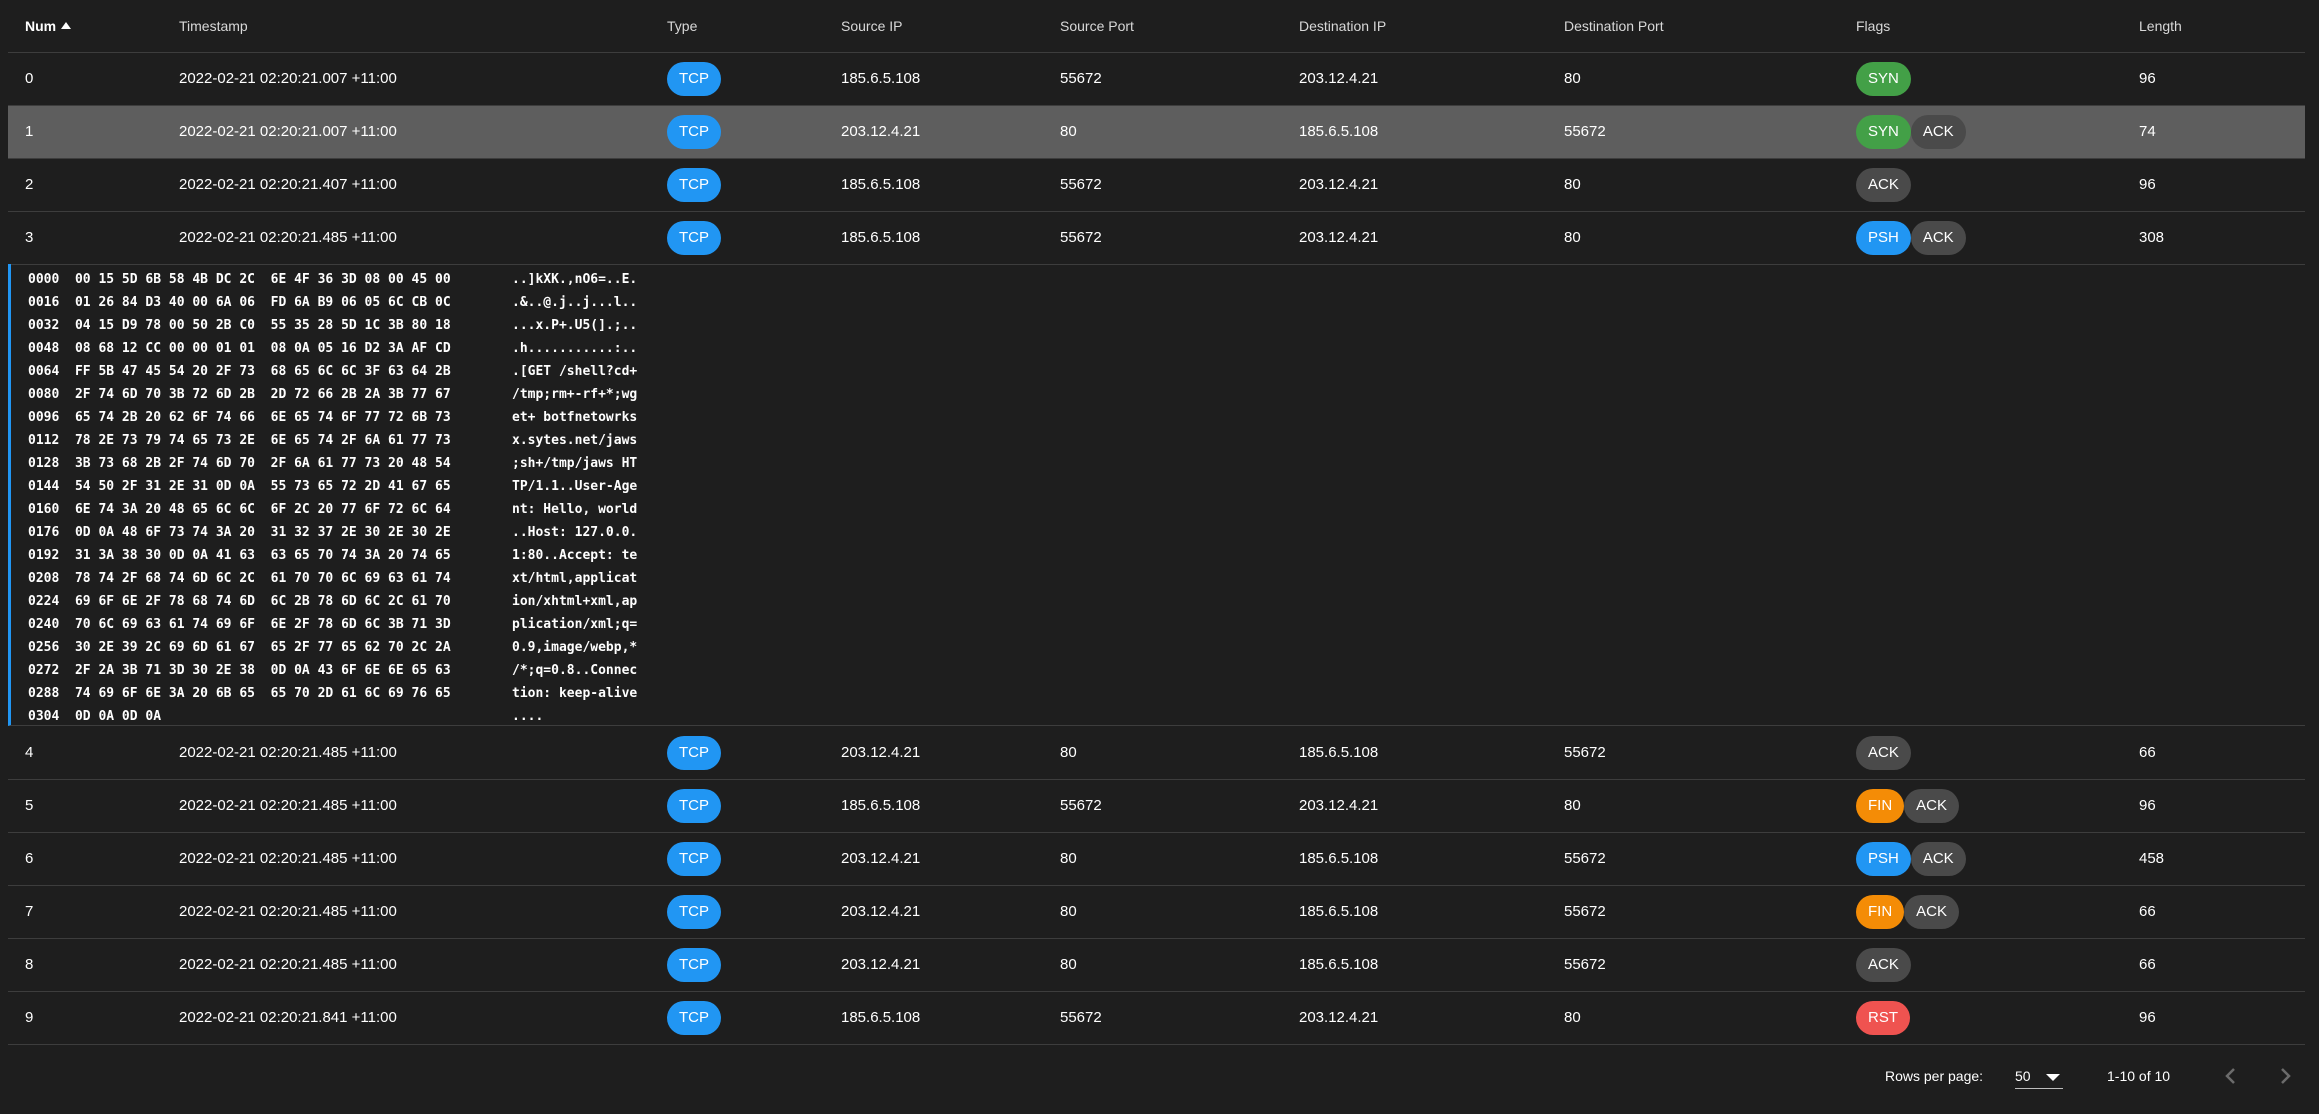  Describe the element at coordinates (1342, 26) in the screenshot. I see `header-destination-ip: Destination IP` at that location.